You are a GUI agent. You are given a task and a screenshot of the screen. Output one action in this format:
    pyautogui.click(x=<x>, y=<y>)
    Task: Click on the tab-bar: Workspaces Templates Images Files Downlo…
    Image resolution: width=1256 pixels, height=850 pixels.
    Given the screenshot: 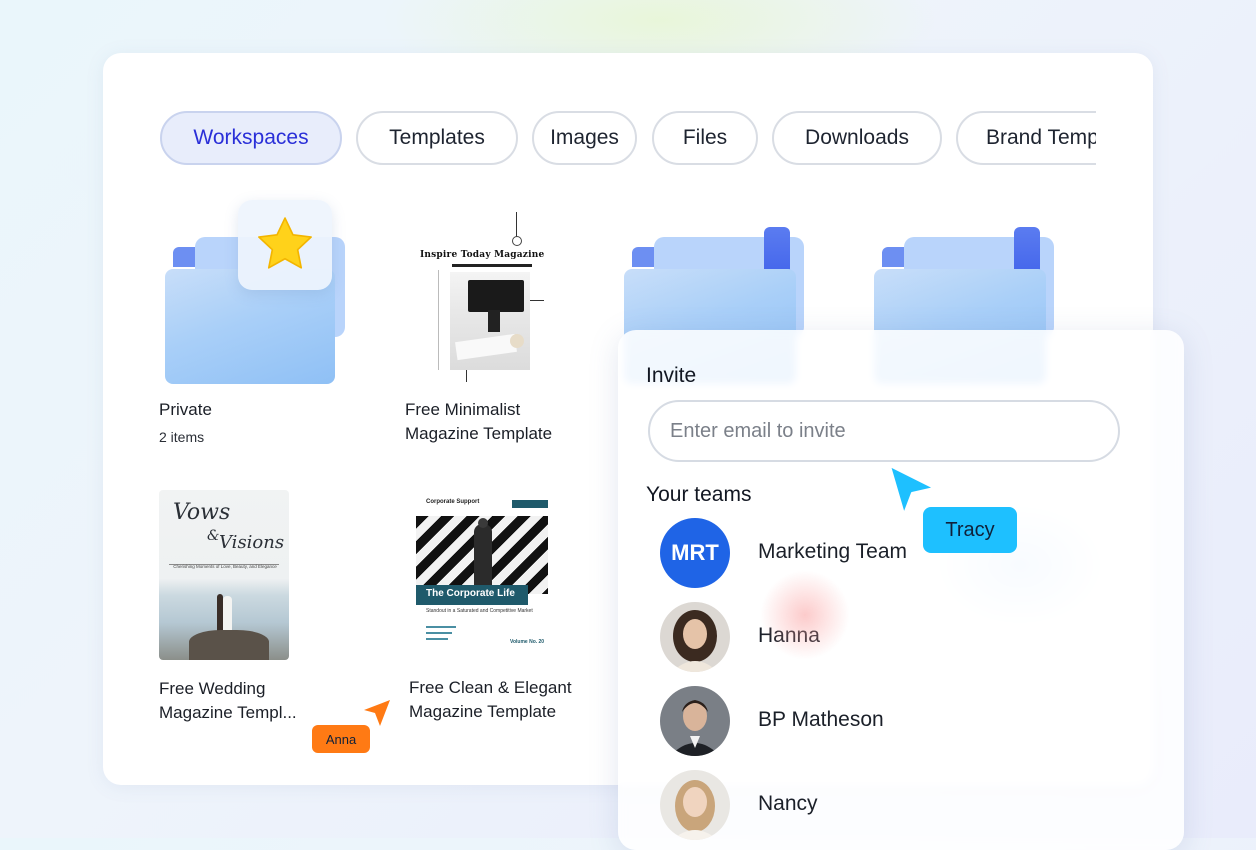 What is the action you would take?
    pyautogui.click(x=628, y=140)
    